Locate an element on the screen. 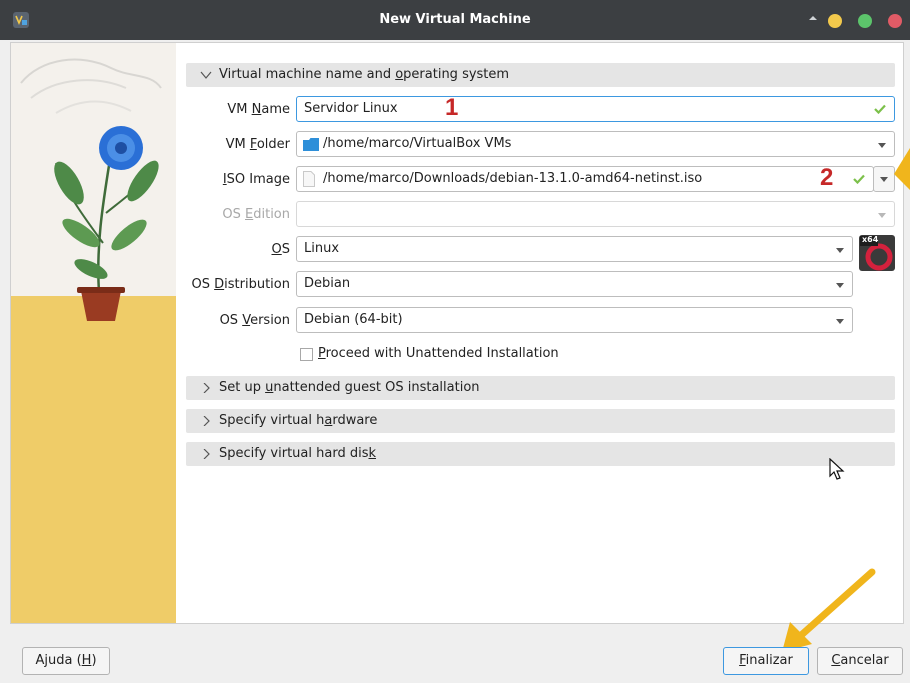 Image resolution: width=910 pixels, height=683 pixels. keep-above-icon is located at coordinates (813, 18).